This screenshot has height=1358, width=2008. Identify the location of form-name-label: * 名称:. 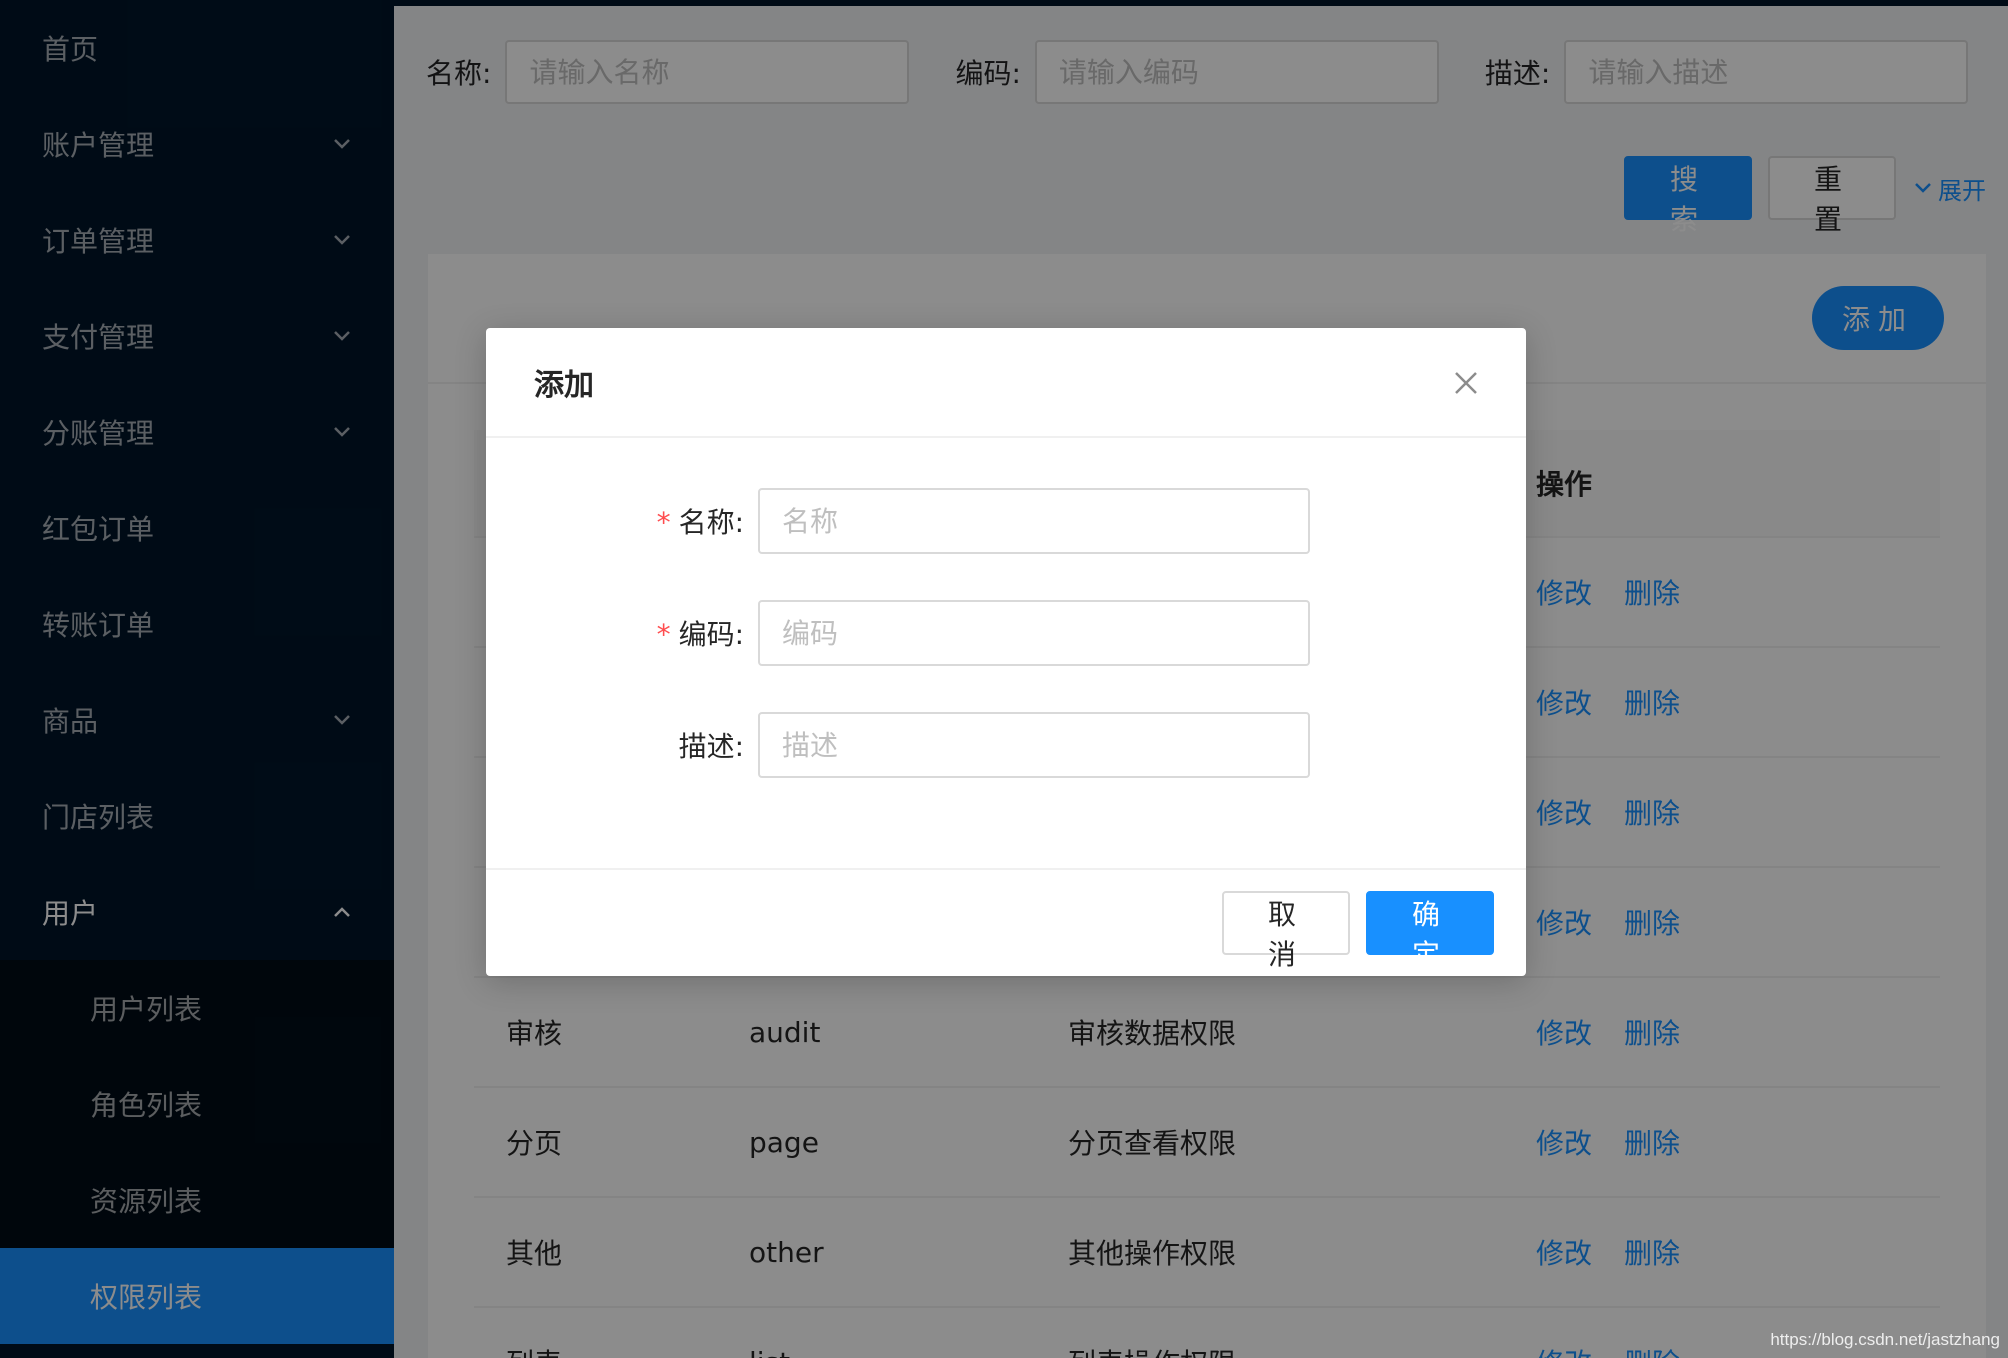
(622, 521).